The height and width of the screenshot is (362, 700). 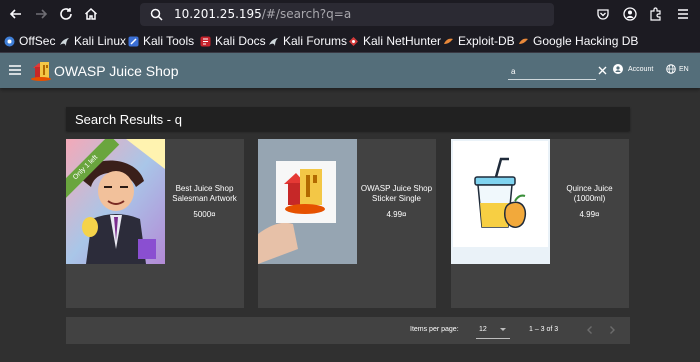 What do you see at coordinates (169, 41) in the screenshot?
I see `bookmark-label: Kali Tools` at bounding box center [169, 41].